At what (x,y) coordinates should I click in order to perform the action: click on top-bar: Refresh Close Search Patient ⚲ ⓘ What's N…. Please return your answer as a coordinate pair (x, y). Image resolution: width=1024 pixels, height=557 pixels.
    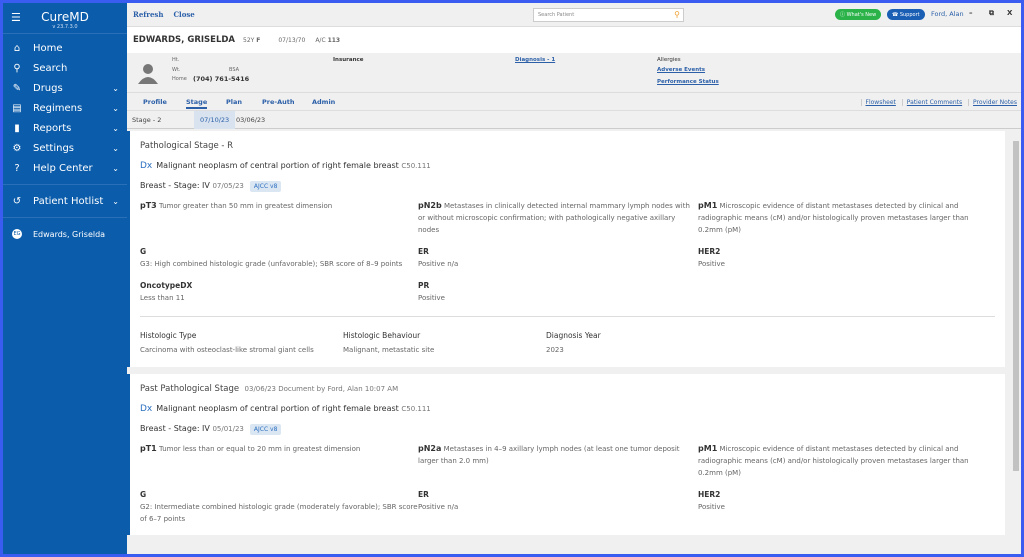
    Looking at the image, I should click on (574, 15).